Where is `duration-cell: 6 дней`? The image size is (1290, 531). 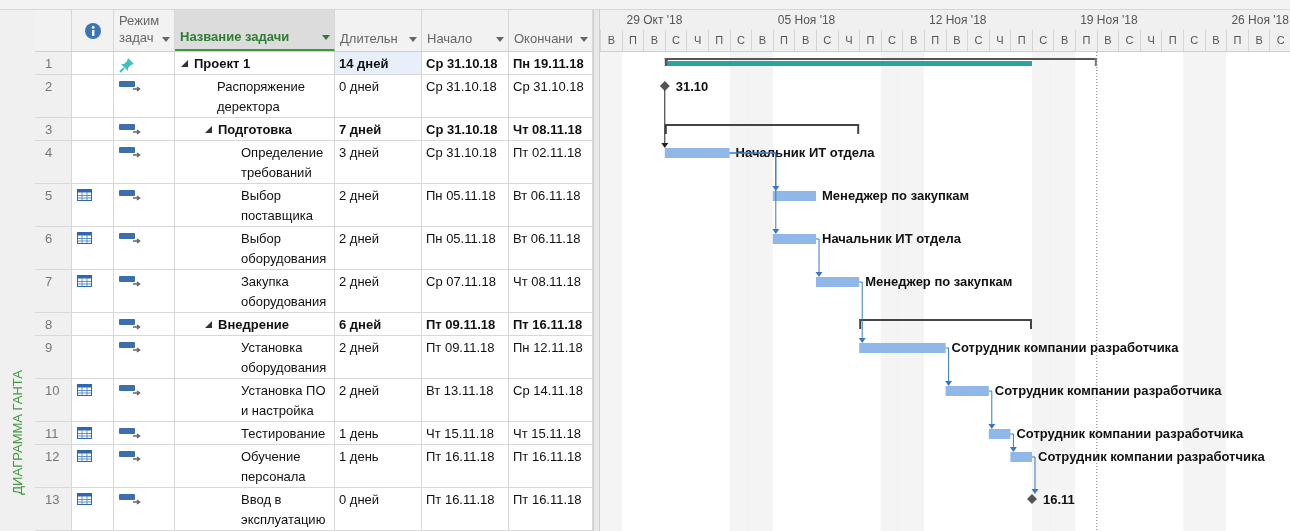
duration-cell: 6 дней is located at coordinates (378, 324).